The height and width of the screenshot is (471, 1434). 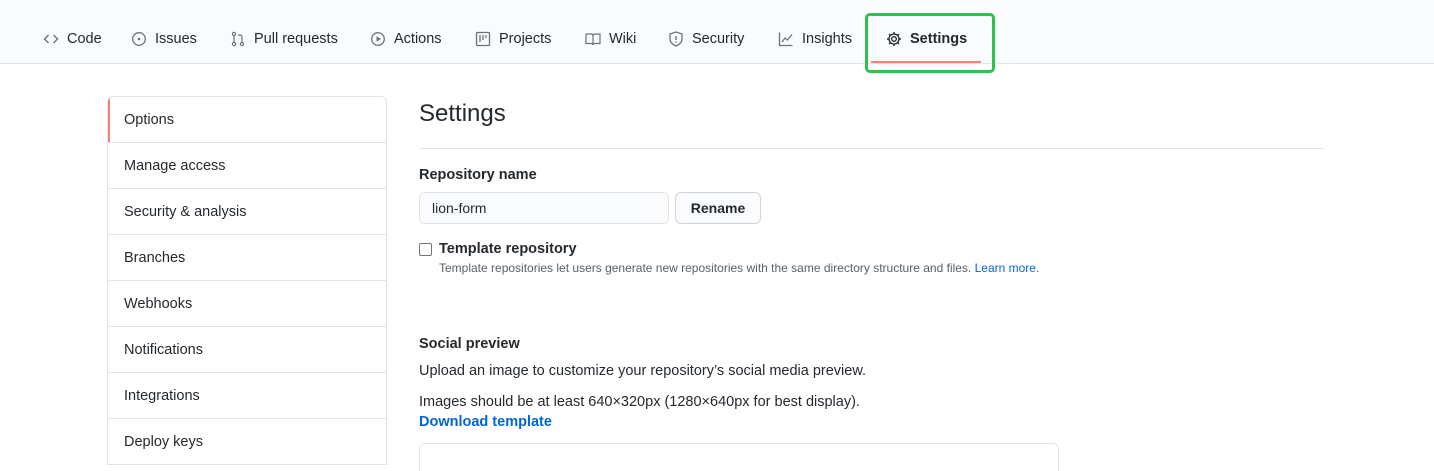 I want to click on sidebar-item-security-analysis: Security & analysis, so click(x=247, y=212).